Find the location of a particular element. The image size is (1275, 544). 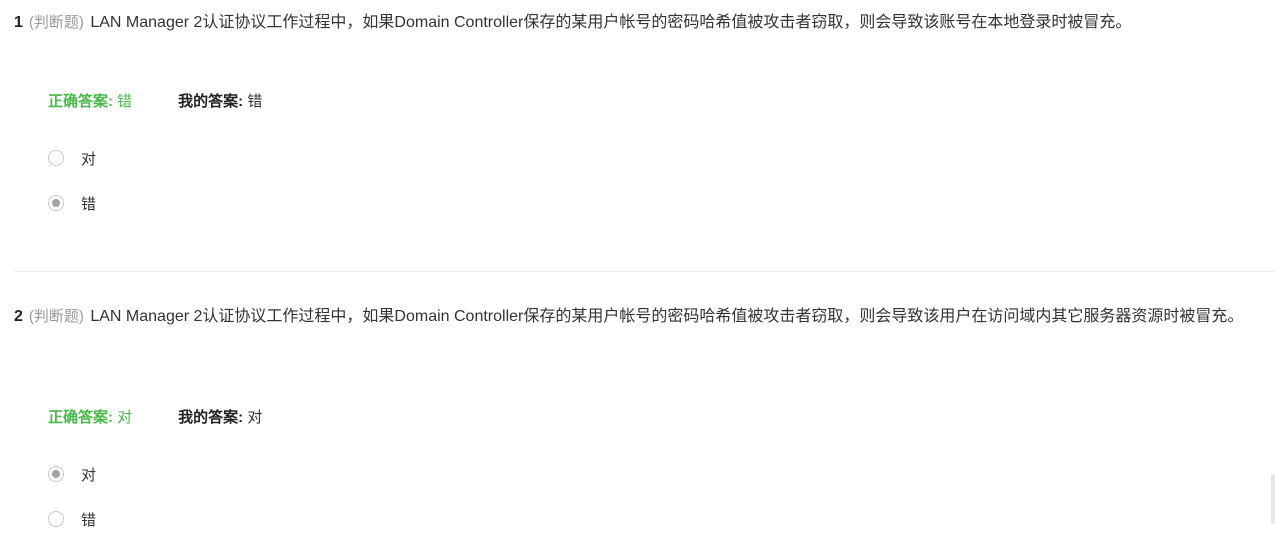

my-answer: 我的答案: 对 is located at coordinates (220, 416).